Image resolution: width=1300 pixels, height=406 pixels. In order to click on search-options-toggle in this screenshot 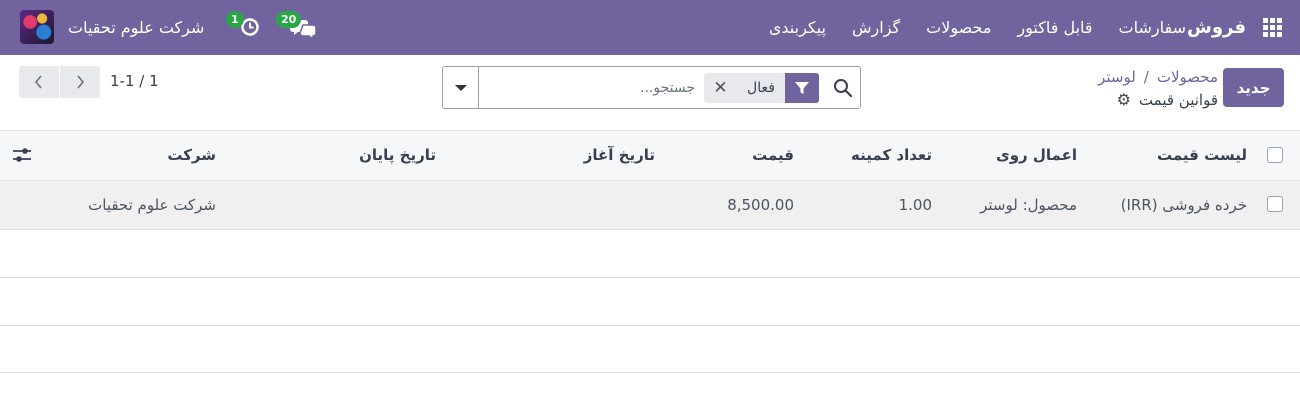, I will do `click(460, 87)`.